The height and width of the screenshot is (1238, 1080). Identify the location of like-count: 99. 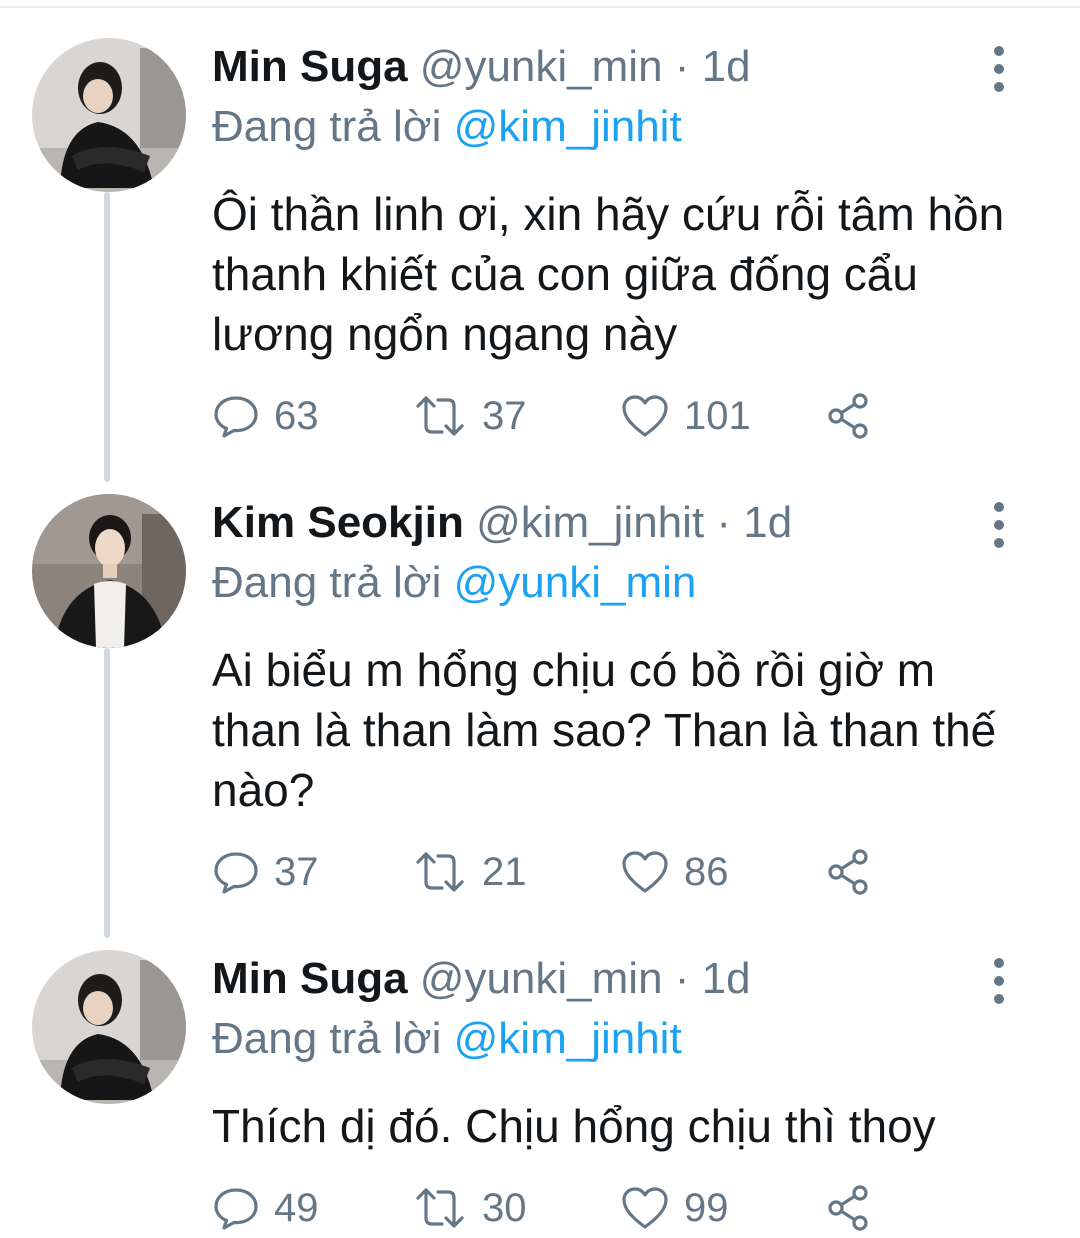
(706, 1207).